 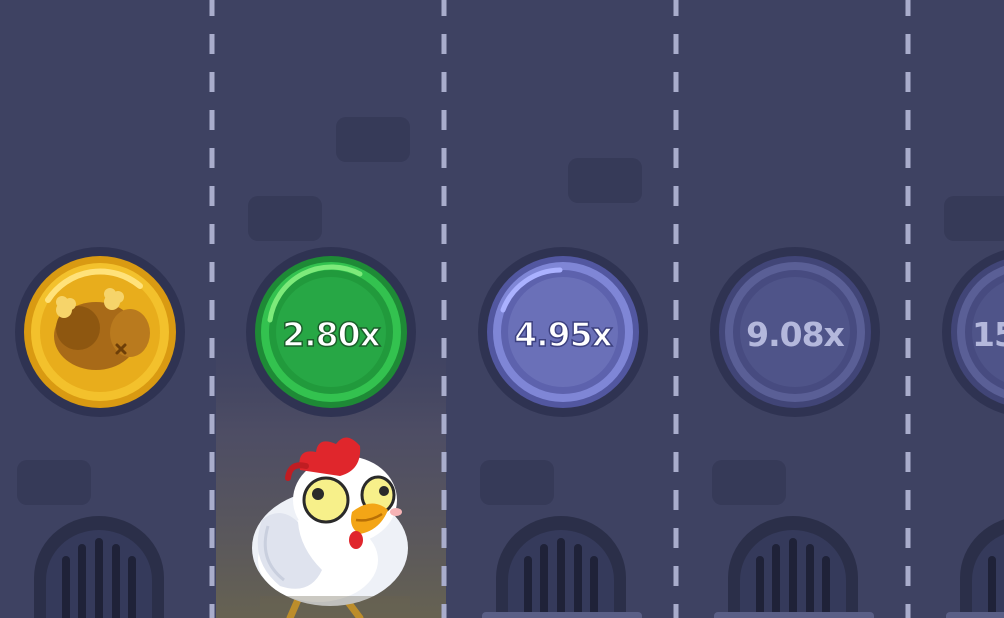 What do you see at coordinates (335, 607) in the screenshot?
I see `lane-floor` at bounding box center [335, 607].